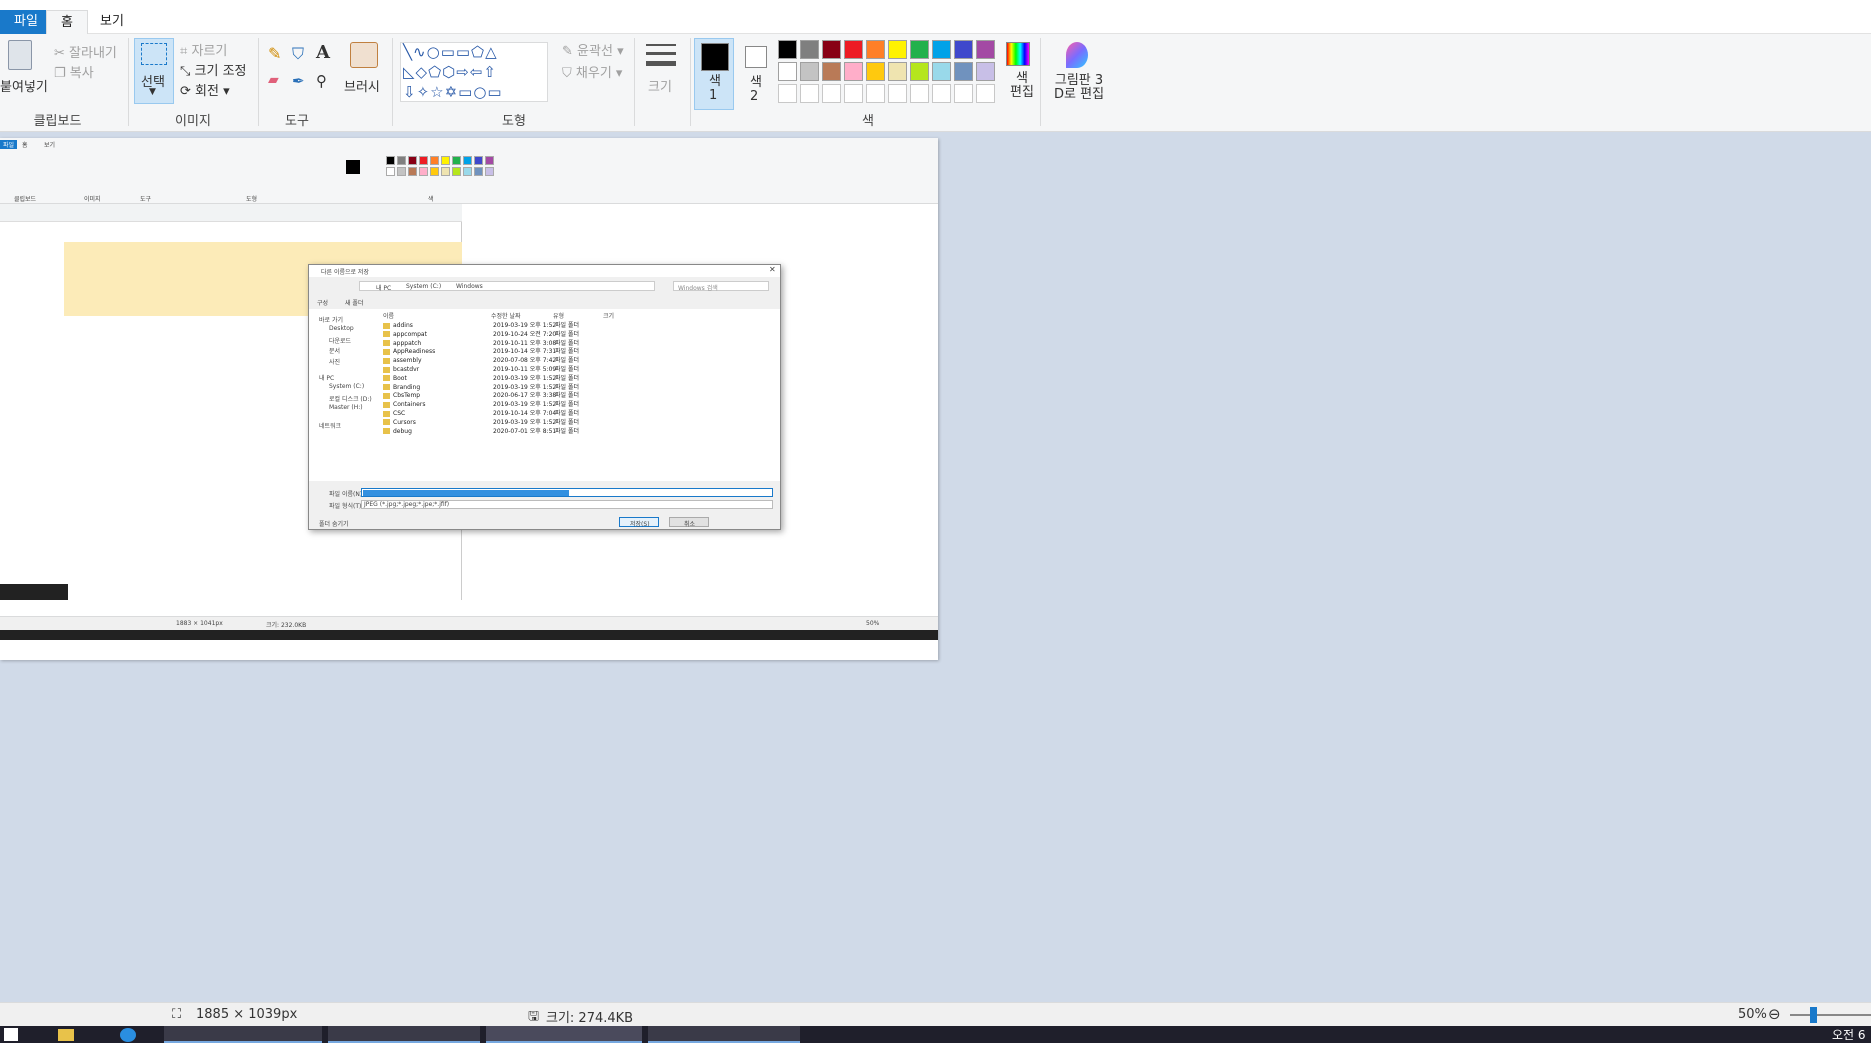 The width and height of the screenshot is (1871, 1043). What do you see at coordinates (757, 74) in the screenshot?
I see `color2-button: 색 2` at bounding box center [757, 74].